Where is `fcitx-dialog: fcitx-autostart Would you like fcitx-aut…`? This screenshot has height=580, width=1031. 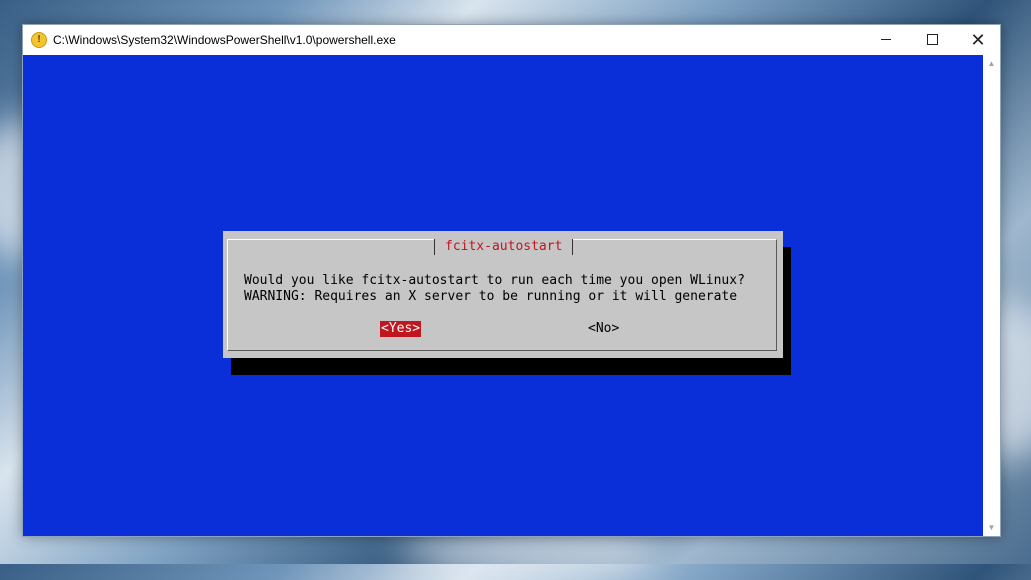 fcitx-dialog: fcitx-autostart Would you like fcitx-aut… is located at coordinates (503, 294).